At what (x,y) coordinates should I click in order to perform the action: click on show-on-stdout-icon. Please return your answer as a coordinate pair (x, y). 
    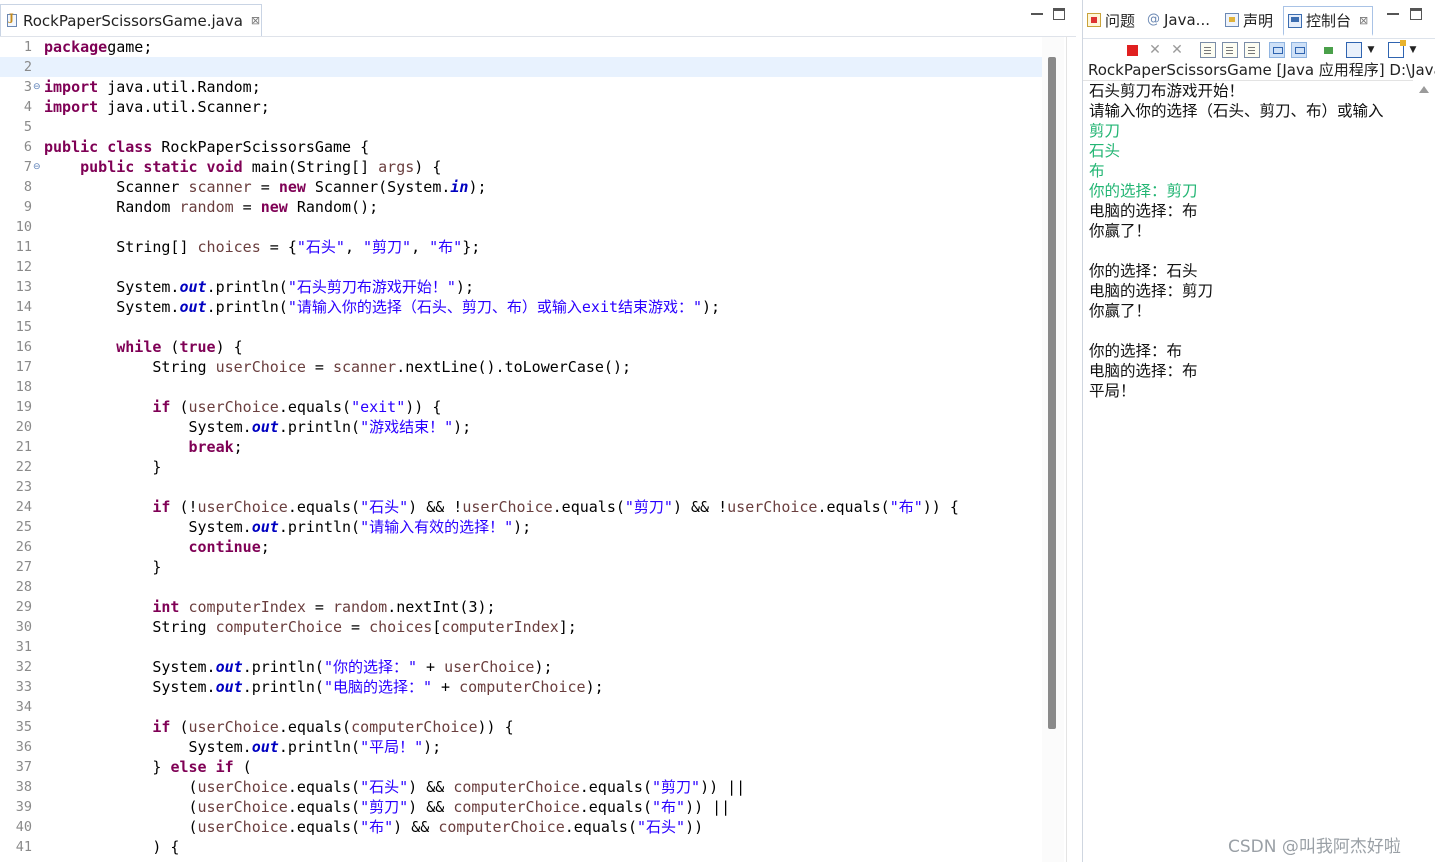
    Looking at the image, I should click on (1277, 50).